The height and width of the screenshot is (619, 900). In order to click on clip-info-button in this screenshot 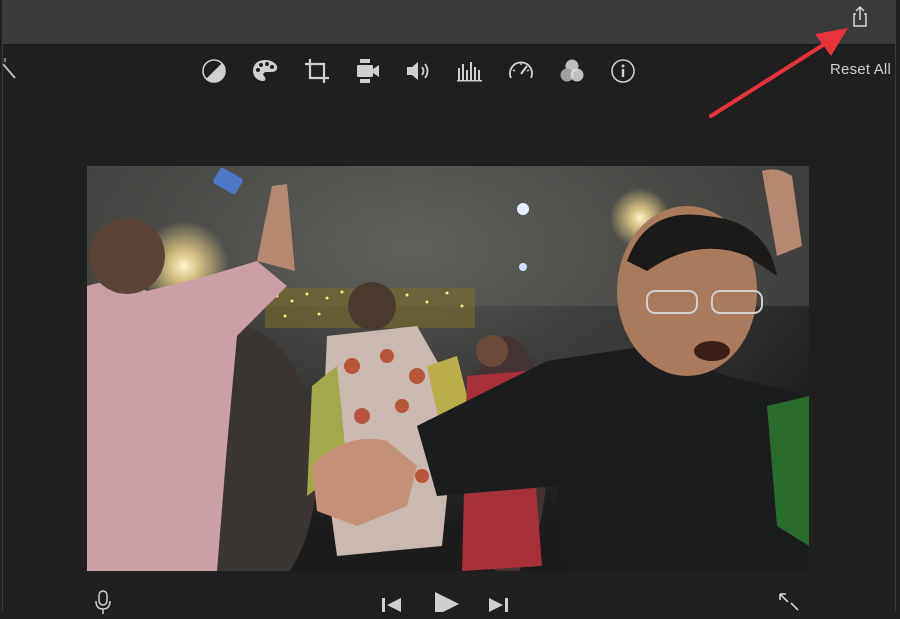, I will do `click(623, 71)`.